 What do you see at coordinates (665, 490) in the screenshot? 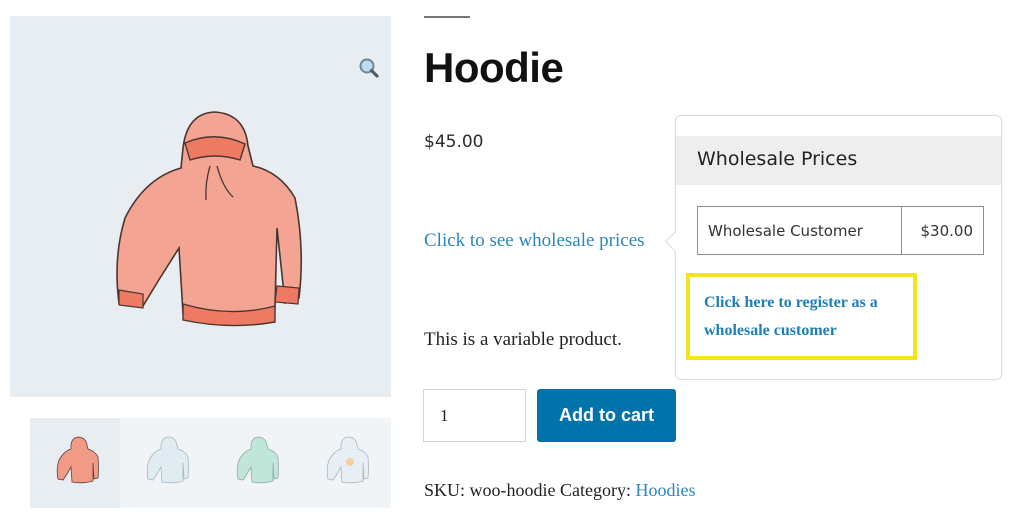
I see `category-link: Hoodies` at bounding box center [665, 490].